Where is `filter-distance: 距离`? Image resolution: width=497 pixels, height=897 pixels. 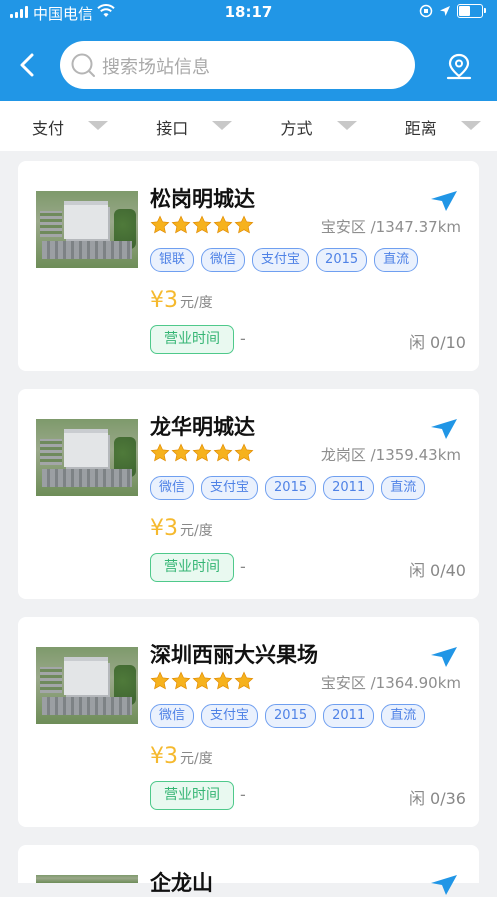 filter-distance: 距离 is located at coordinates (435, 126).